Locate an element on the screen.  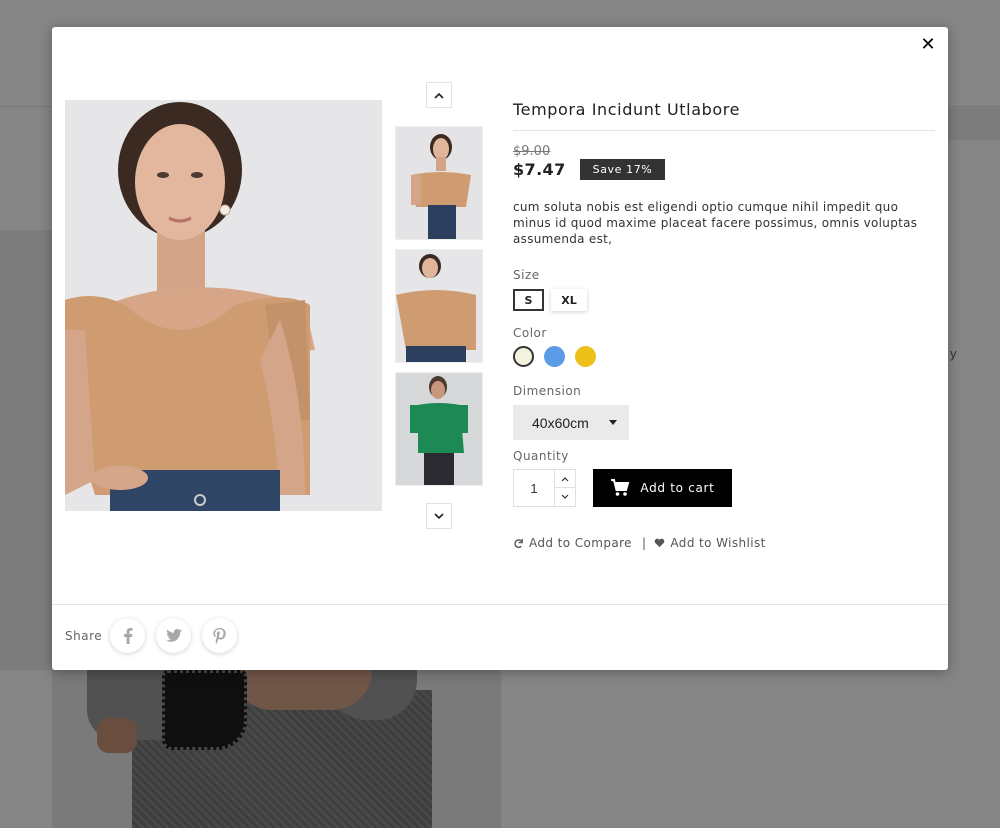
twitter-icon is located at coordinates (173, 635).